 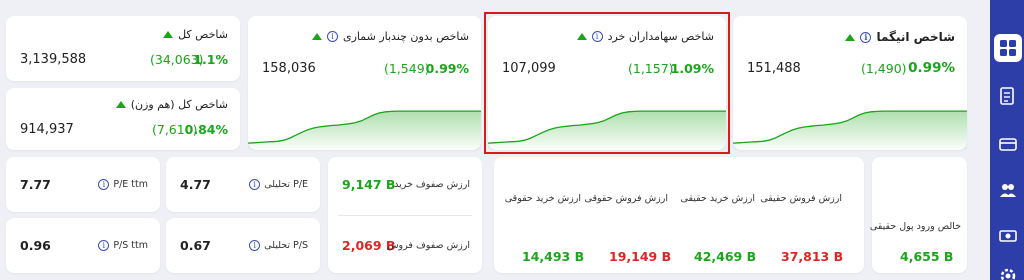 What do you see at coordinates (243, 184) in the screenshot?
I see `pe-analytic-card: 4.77 P/E تحلیلی i` at bounding box center [243, 184].